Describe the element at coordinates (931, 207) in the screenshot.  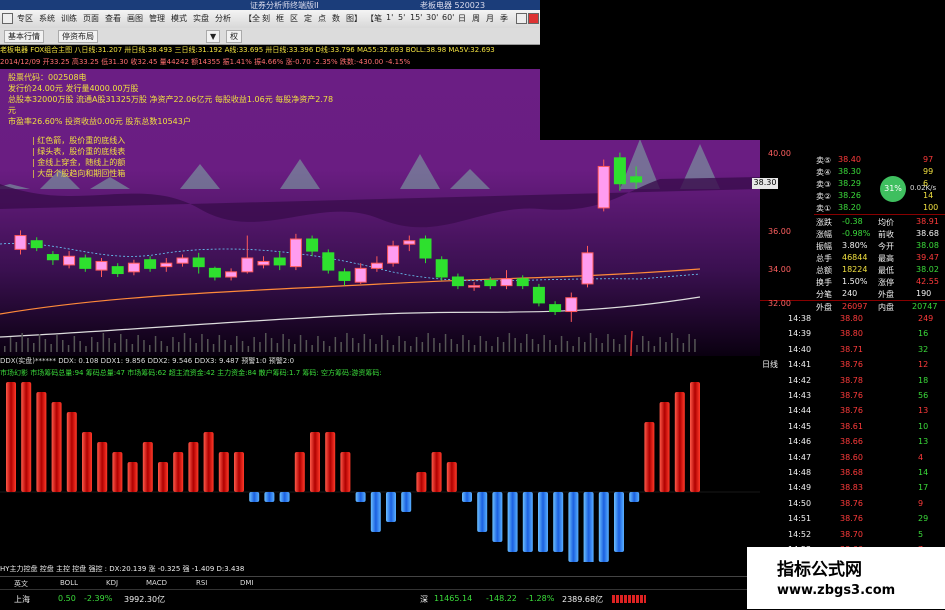
I see `sell-volume: 100` at that location.